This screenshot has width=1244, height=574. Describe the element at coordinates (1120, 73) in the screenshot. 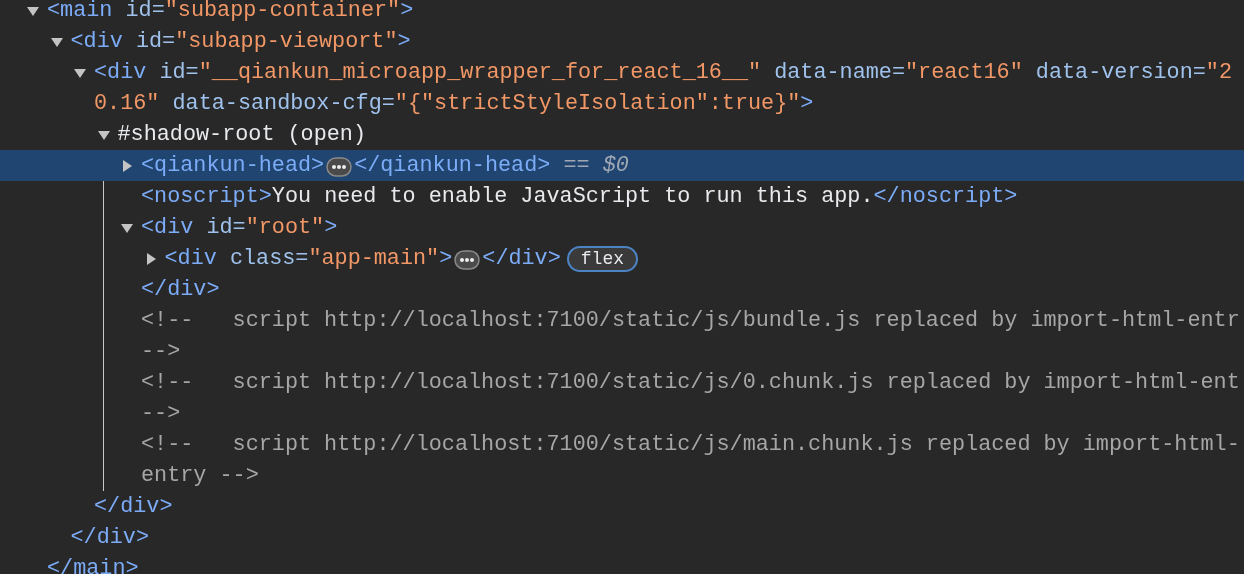

I see `attribute-name: data-version=` at that location.